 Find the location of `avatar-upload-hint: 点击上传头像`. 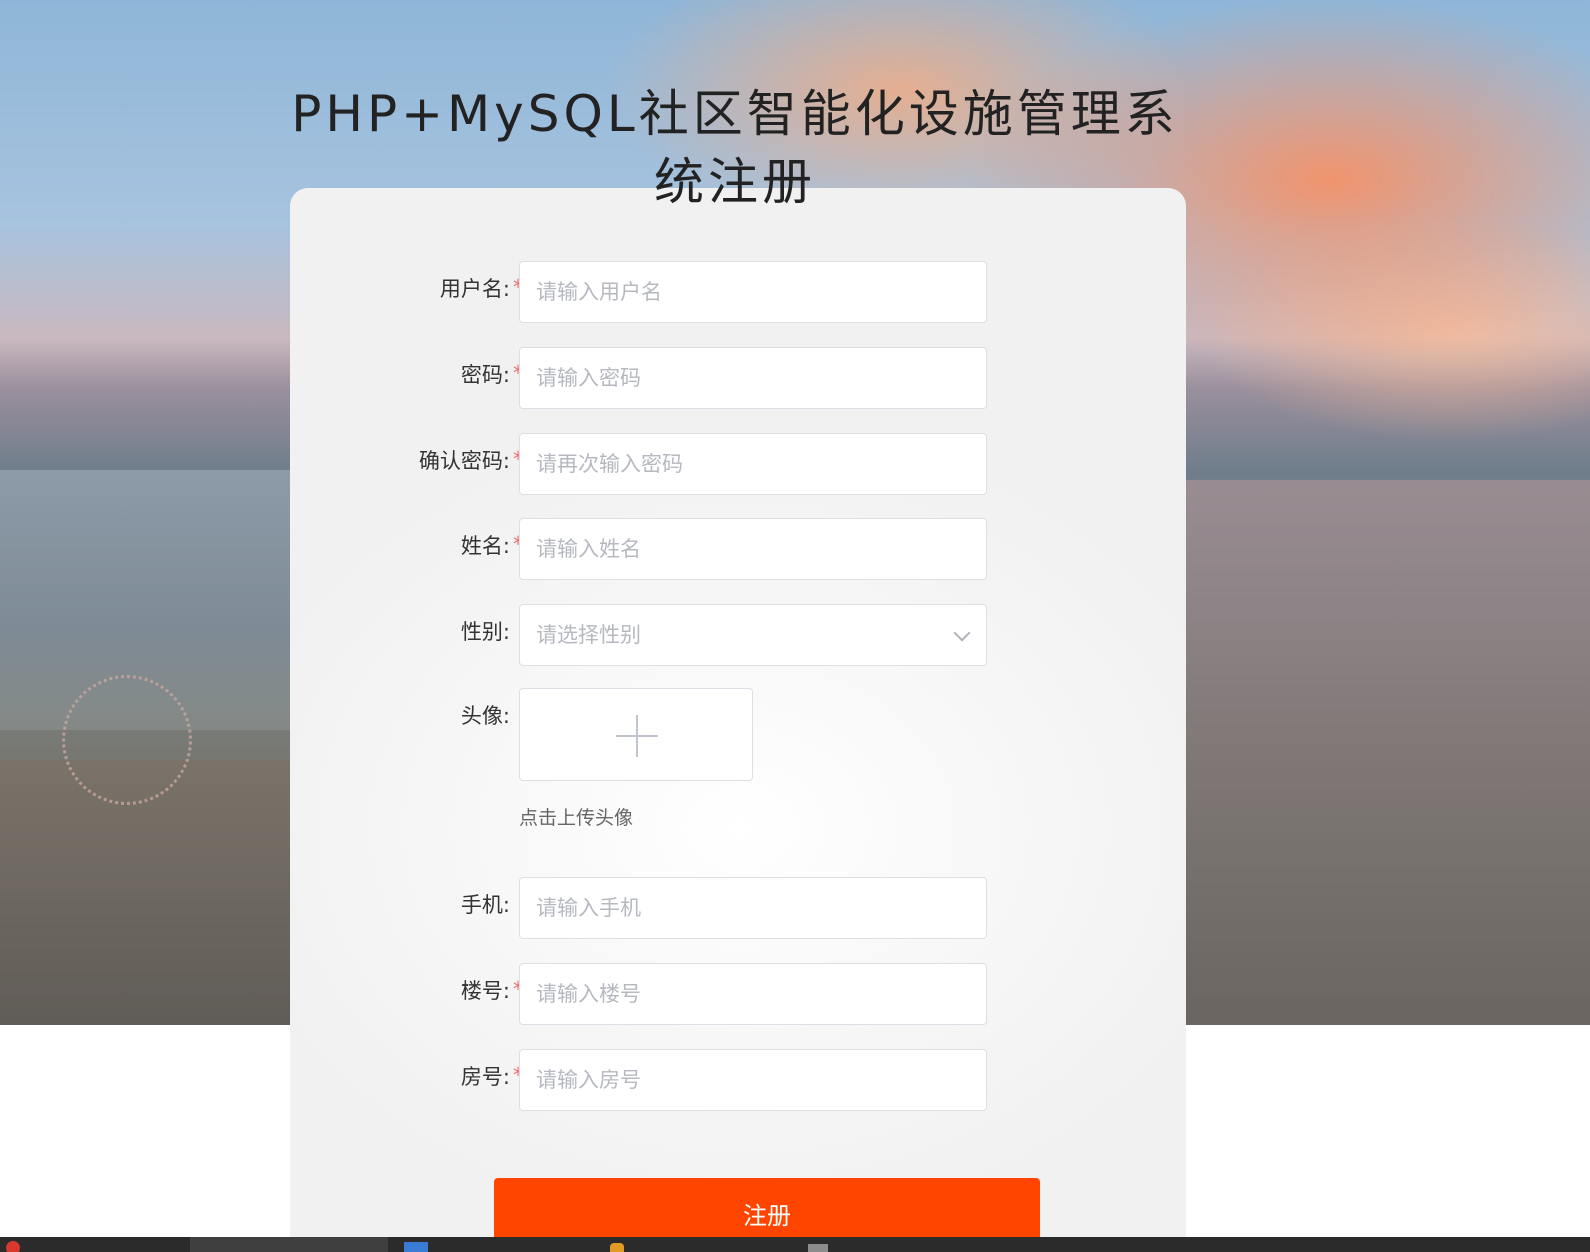

avatar-upload-hint: 点击上传头像 is located at coordinates (576, 818).